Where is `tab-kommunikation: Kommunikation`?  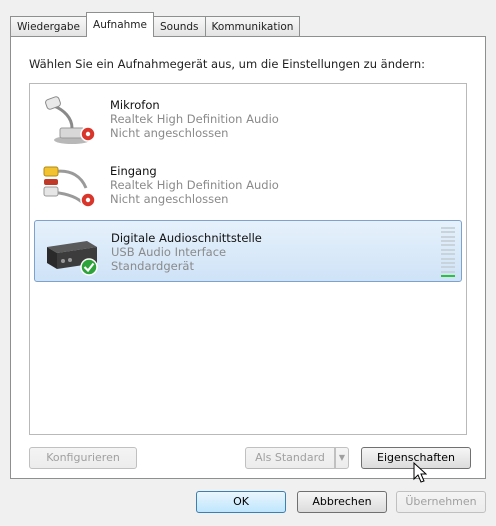 tab-kommunikation: Kommunikation is located at coordinates (252, 26).